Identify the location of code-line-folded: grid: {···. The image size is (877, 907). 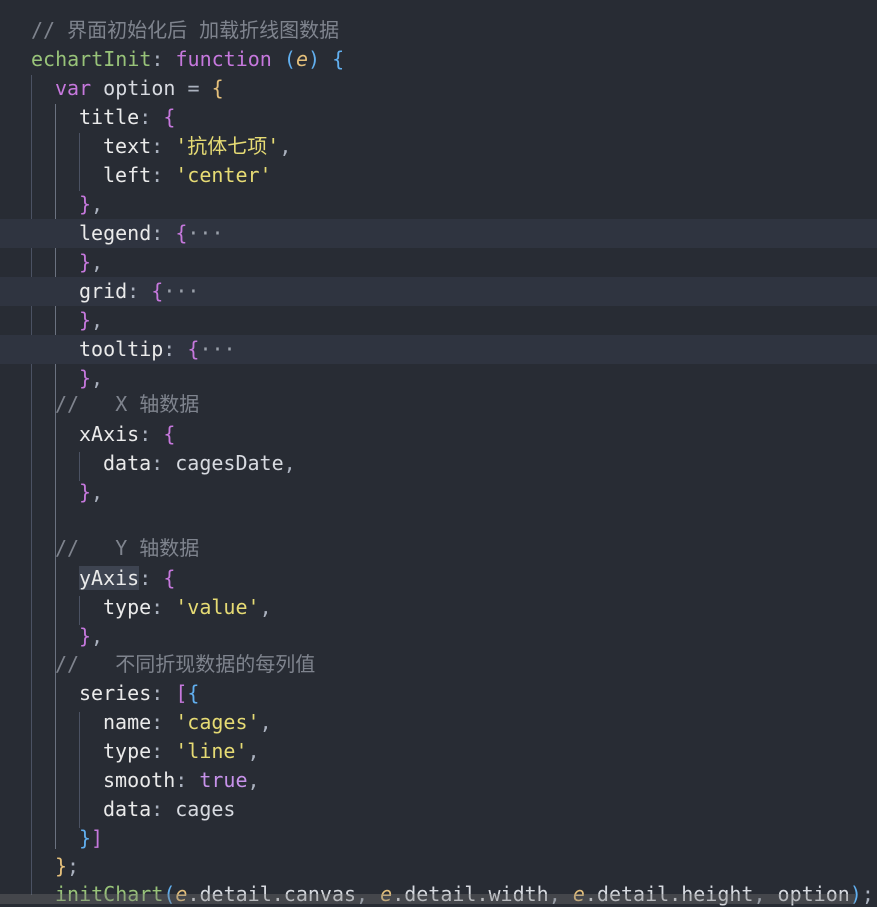
(438, 291).